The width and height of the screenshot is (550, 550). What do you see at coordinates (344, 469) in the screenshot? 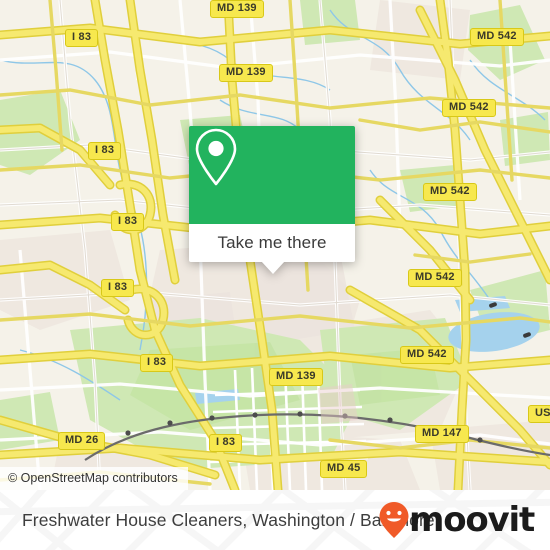
I see `road-shield: MD 45` at bounding box center [344, 469].